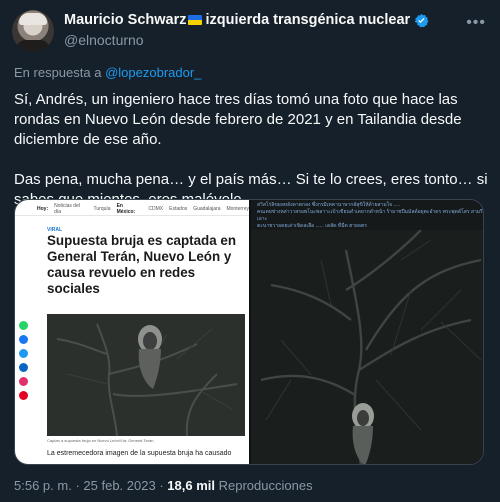 The height and width of the screenshot is (502, 500). I want to click on avatar, so click(33, 31).